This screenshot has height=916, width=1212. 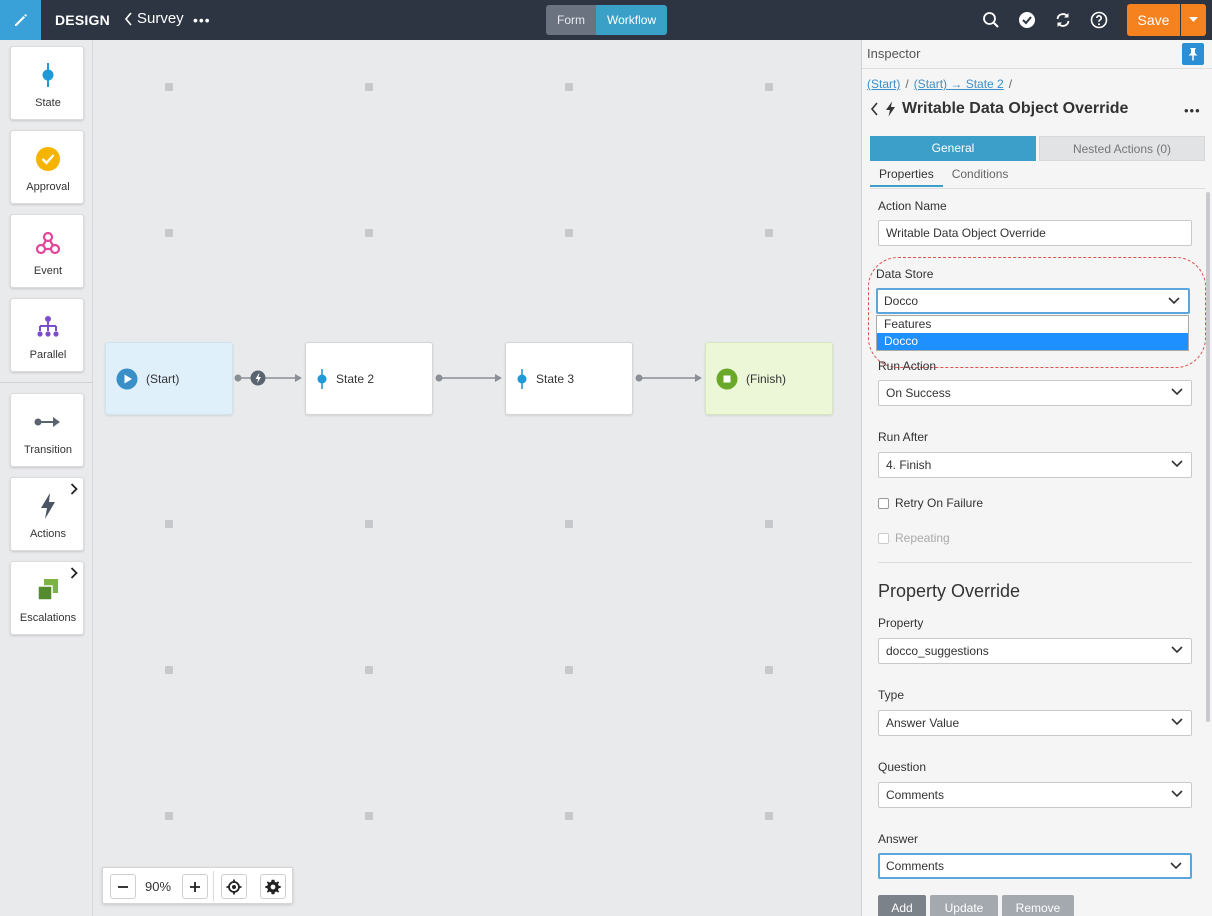 I want to click on check-circle-icon, so click(x=1027, y=20).